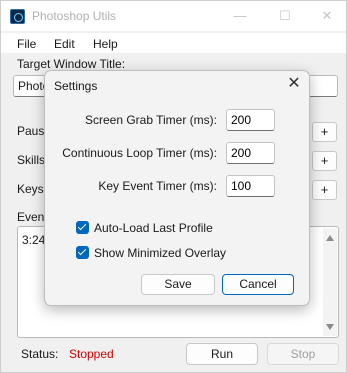  Describe the element at coordinates (26, 44) in the screenshot. I see `menu-file: File` at that location.